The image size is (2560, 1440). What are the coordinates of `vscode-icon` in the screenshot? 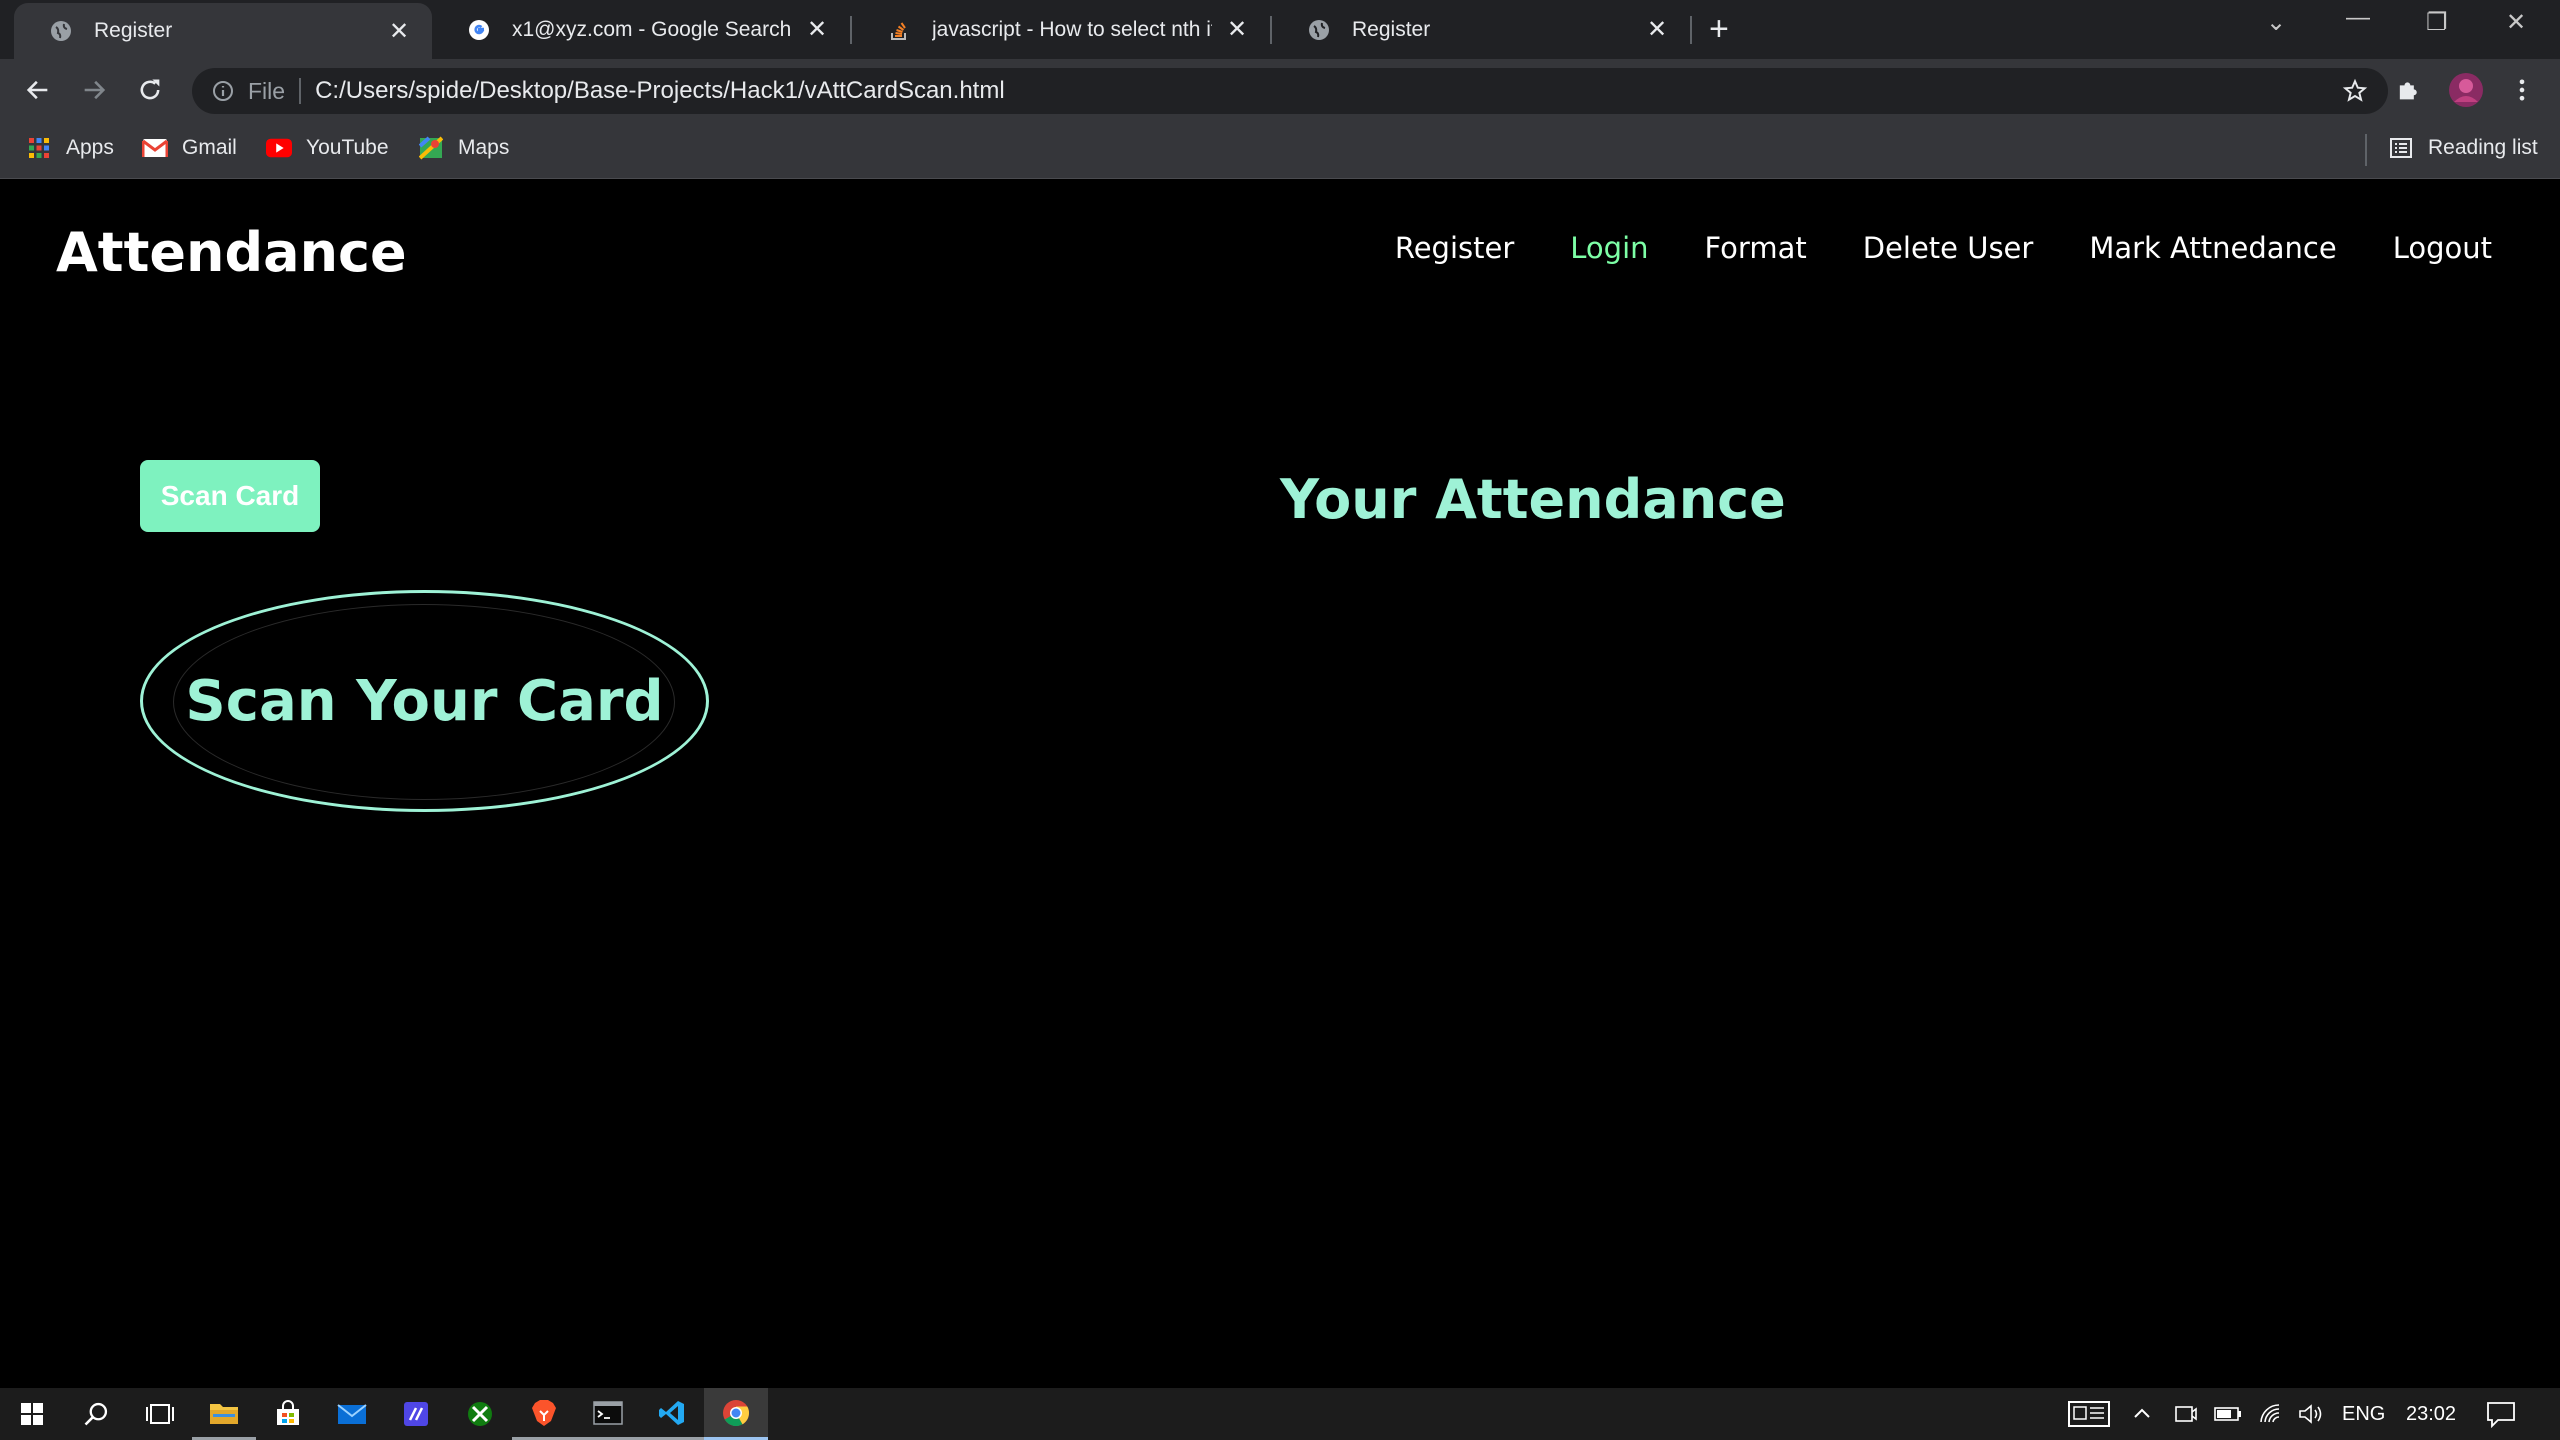 It's located at (672, 1414).